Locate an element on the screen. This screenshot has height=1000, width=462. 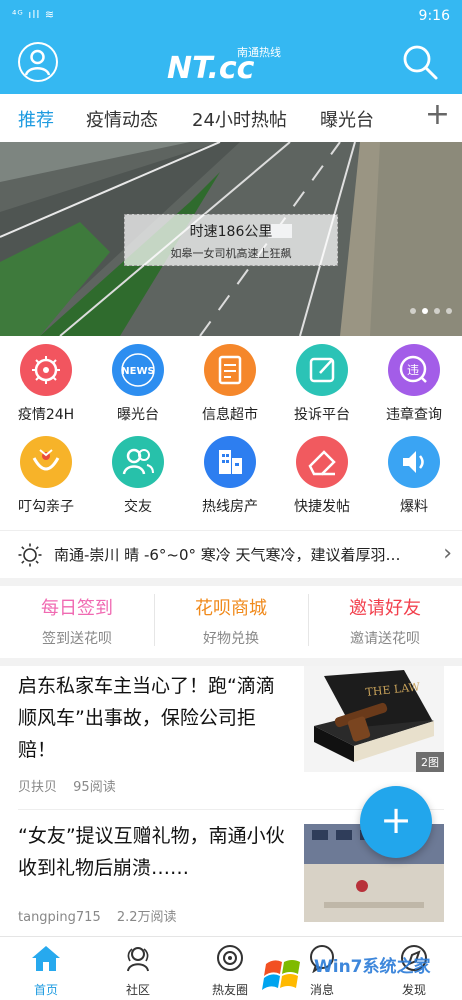
profile-button is located at coordinates (38, 62).